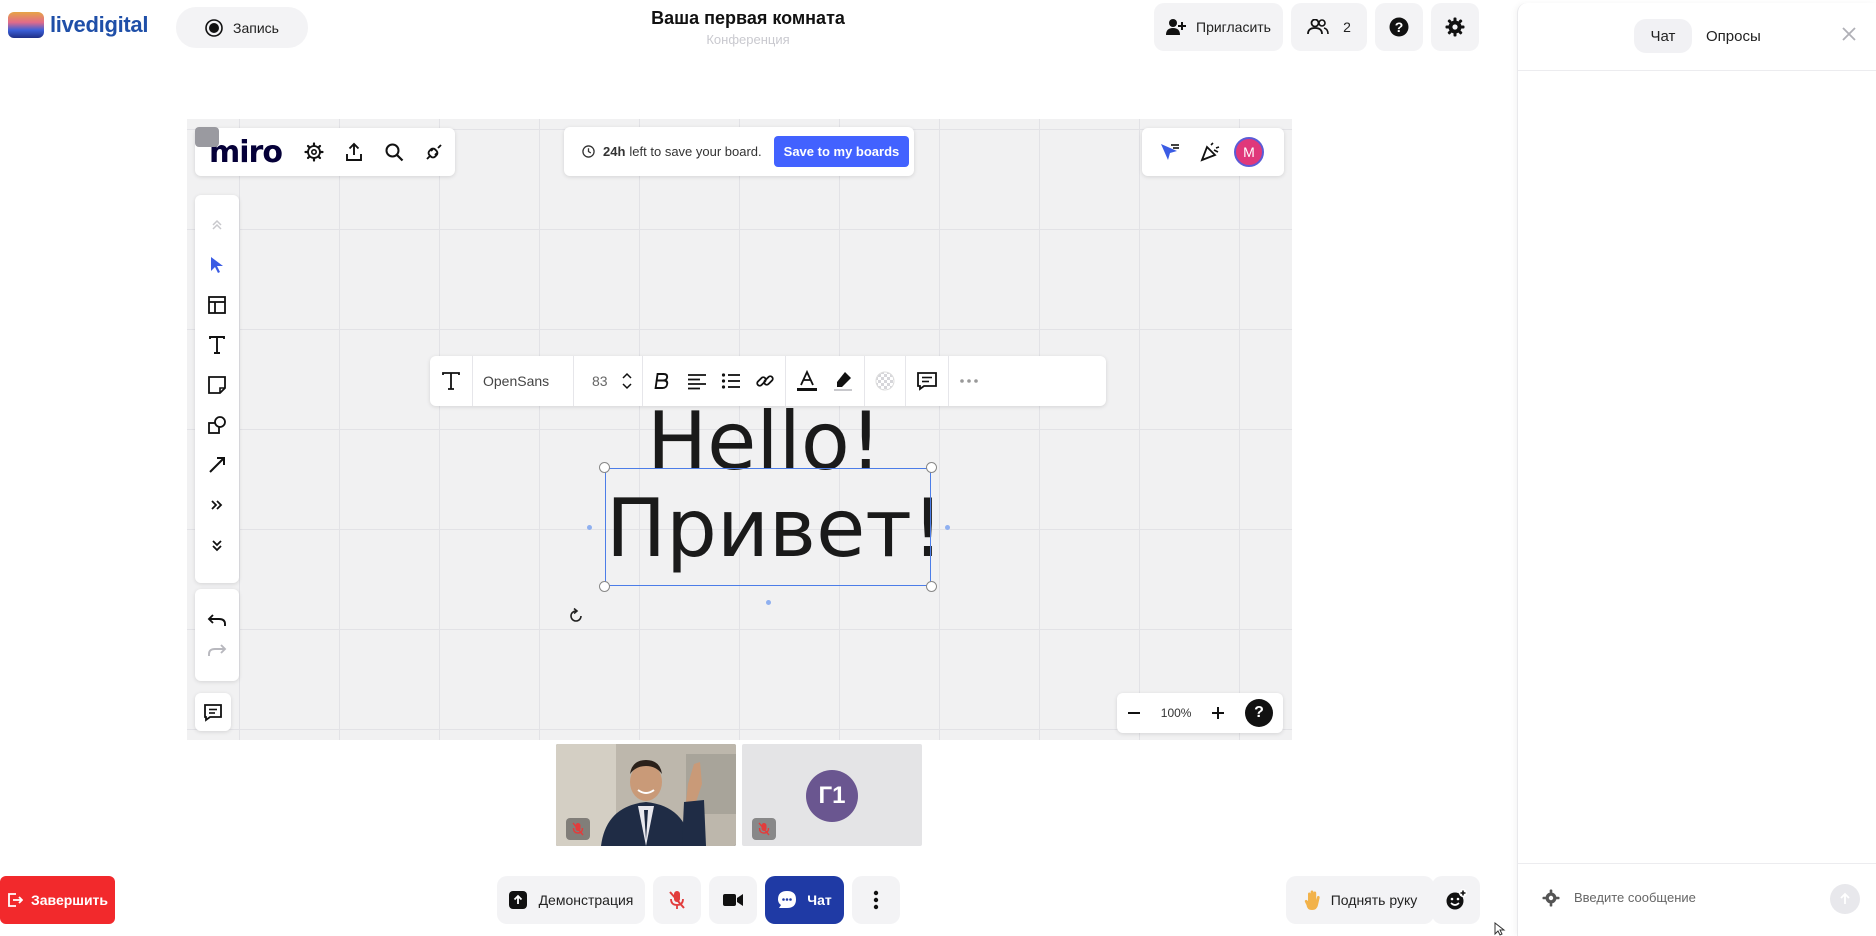 The width and height of the screenshot is (1876, 936). Describe the element at coordinates (1210, 152) in the screenshot. I see `celebrate-icon` at that location.